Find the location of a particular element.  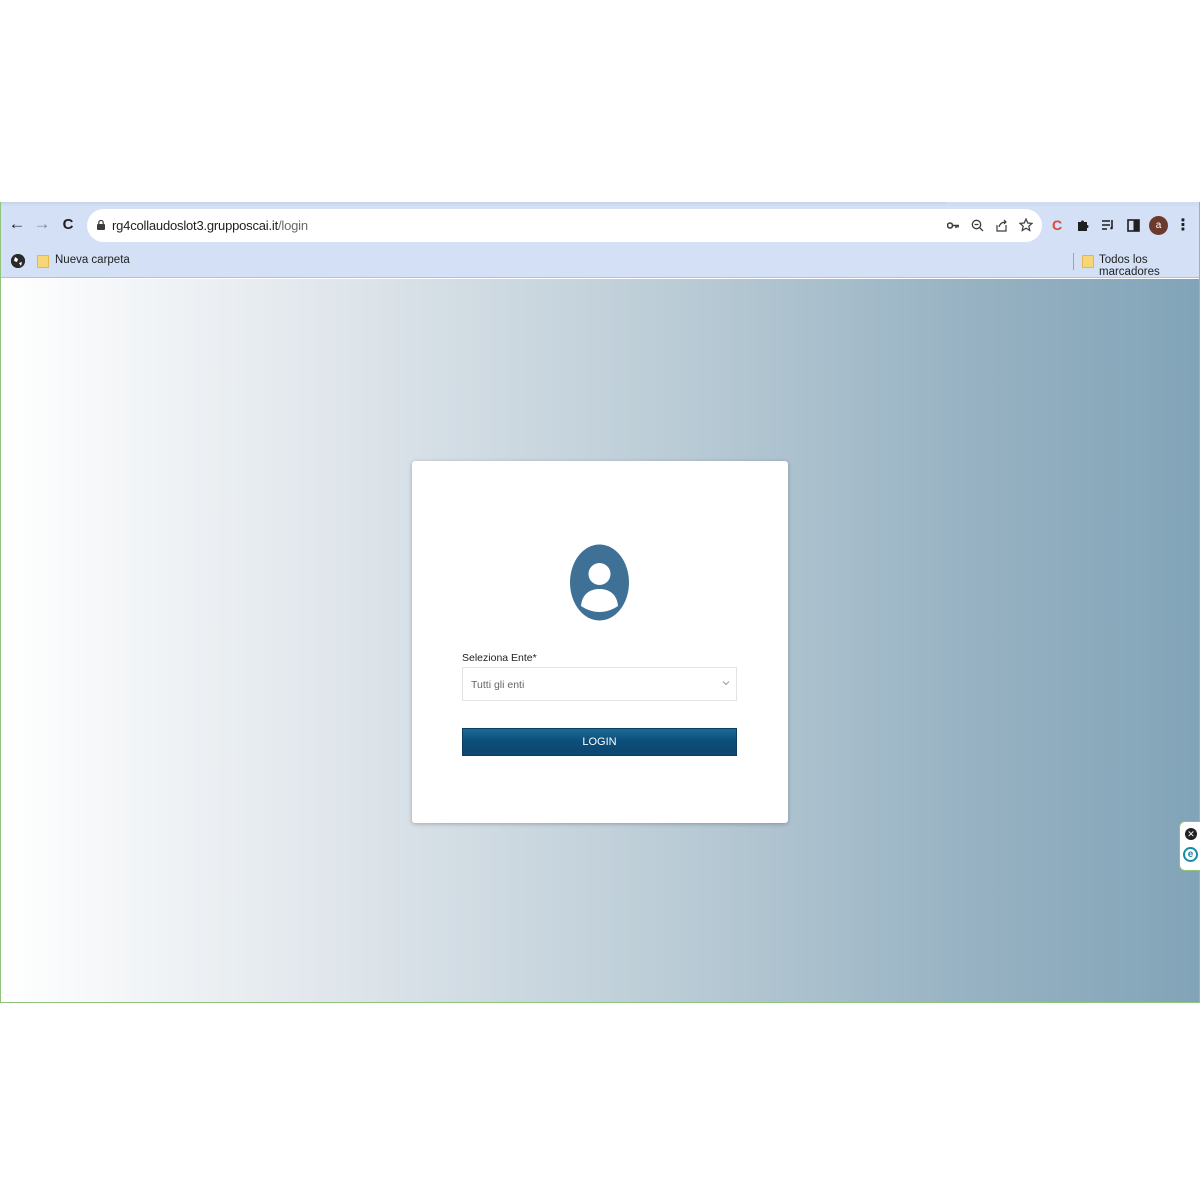

ente-select: Tutti gli enti is located at coordinates (599, 684).